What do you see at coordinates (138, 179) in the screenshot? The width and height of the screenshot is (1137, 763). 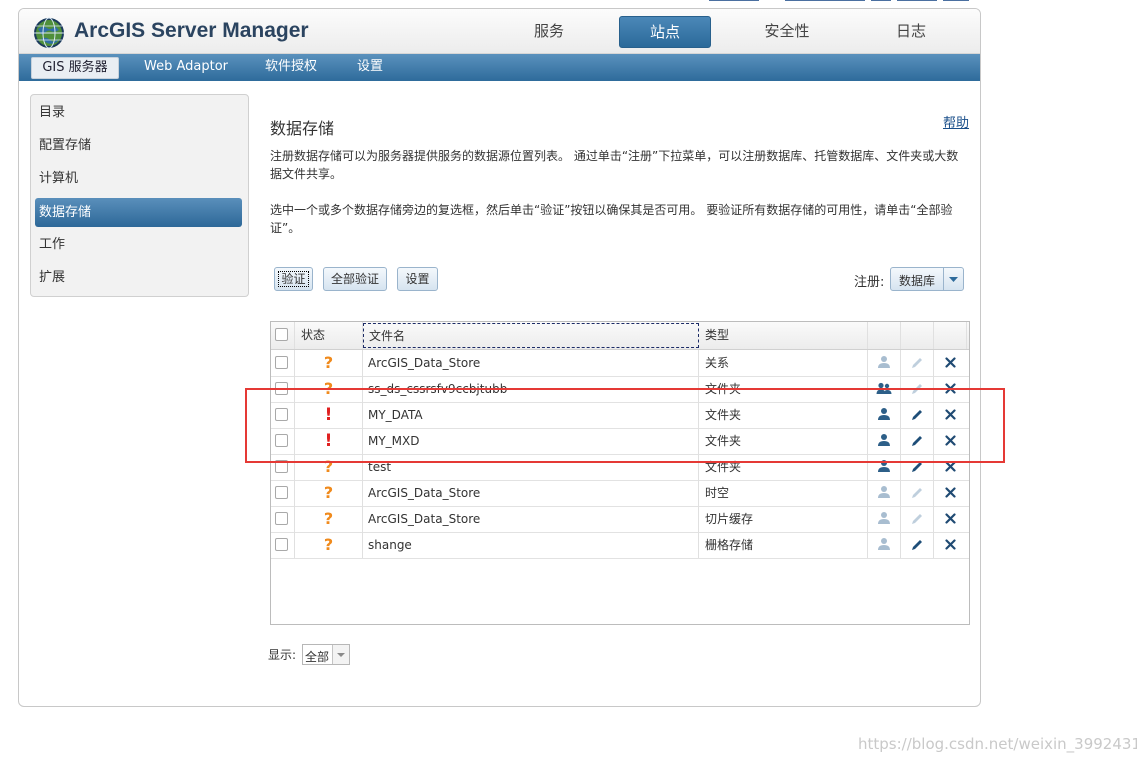 I see `sidebar-item-machines: 计算机` at bounding box center [138, 179].